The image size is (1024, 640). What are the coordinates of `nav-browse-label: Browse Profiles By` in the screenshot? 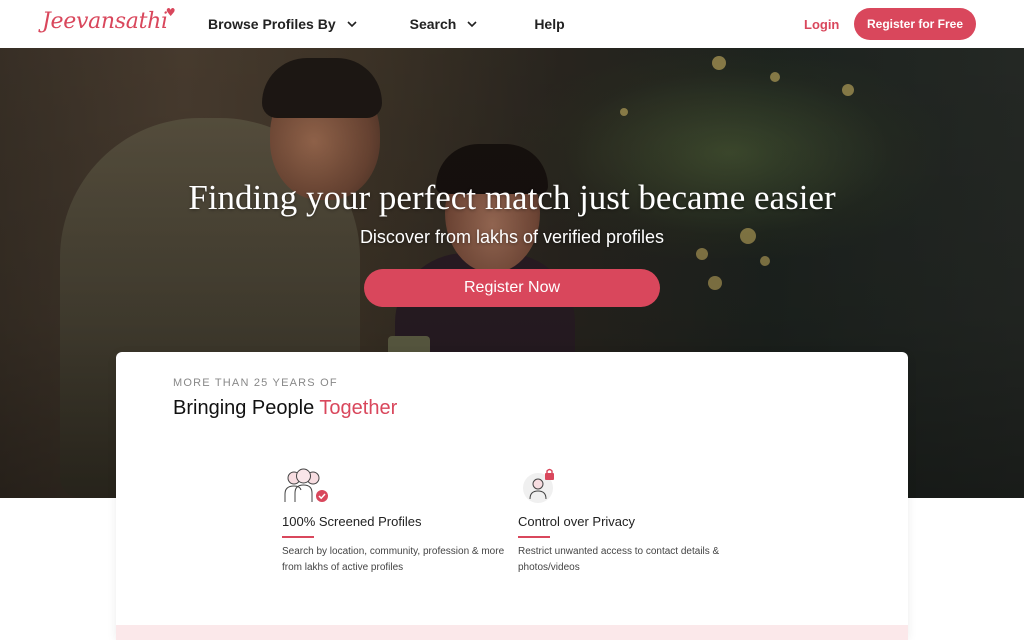 It's located at (272, 24).